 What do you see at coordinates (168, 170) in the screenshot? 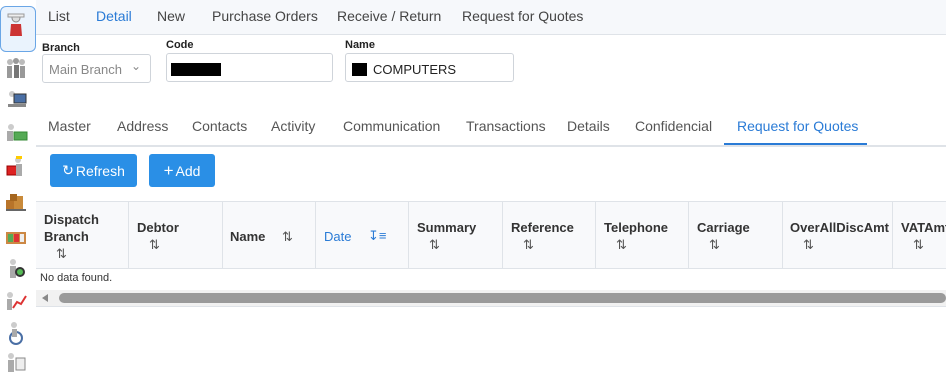
I see `plus-icon: +` at bounding box center [168, 170].